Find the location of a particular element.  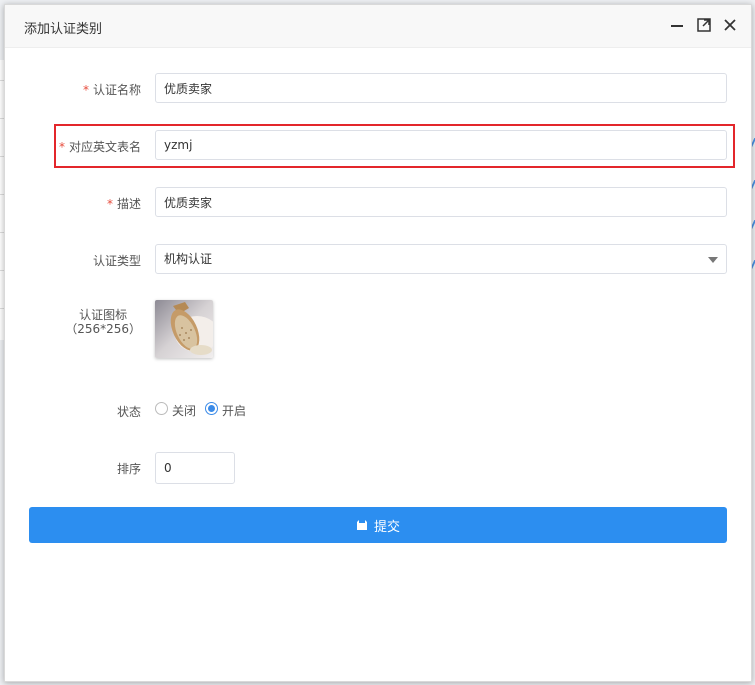

name-input is located at coordinates (441, 88).